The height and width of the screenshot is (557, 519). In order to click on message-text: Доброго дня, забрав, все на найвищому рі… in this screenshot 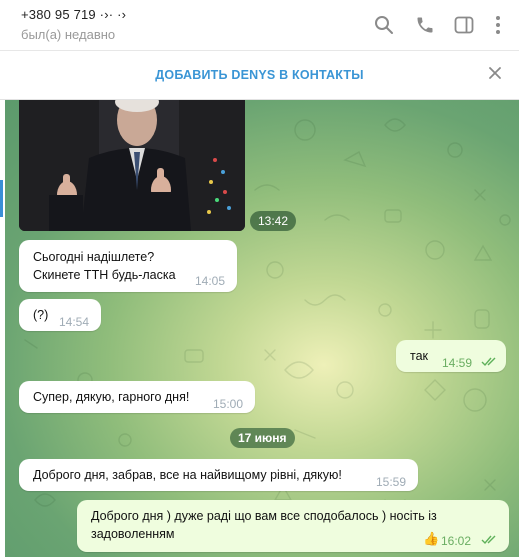, I will do `click(187, 475)`.